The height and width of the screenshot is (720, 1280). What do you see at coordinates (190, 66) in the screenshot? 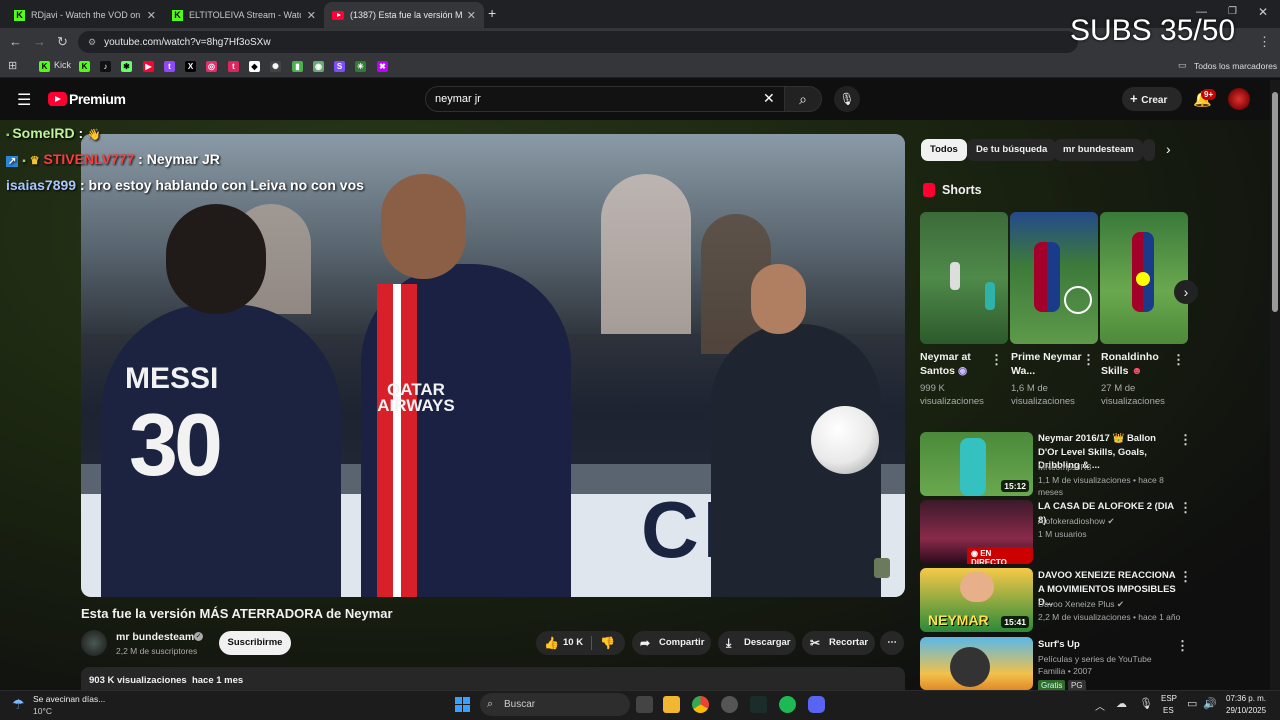
I see `x-icon: X` at bounding box center [190, 66].